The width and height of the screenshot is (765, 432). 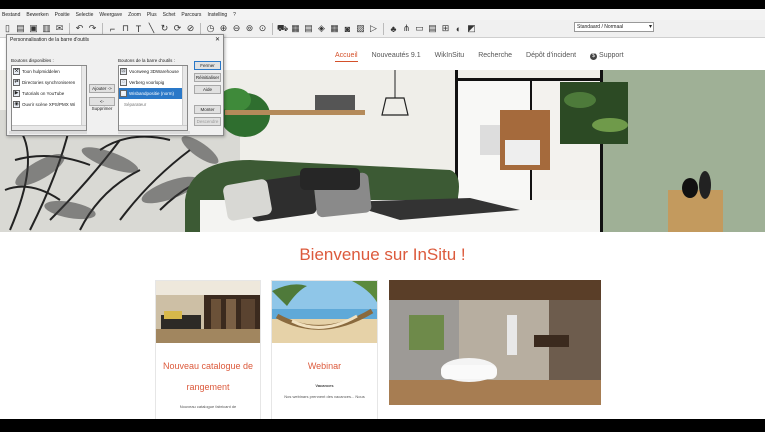 I want to click on cart-icon: ⛟, so click(x=282, y=28).